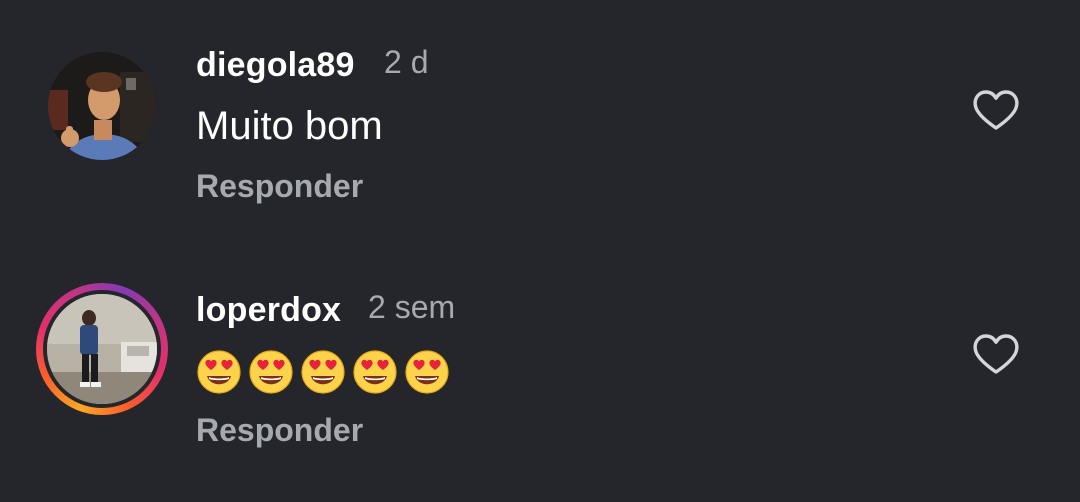 Image resolution: width=1080 pixels, height=502 pixels. What do you see at coordinates (412, 307) in the screenshot?
I see `comment-timestamp: 2 sem` at bounding box center [412, 307].